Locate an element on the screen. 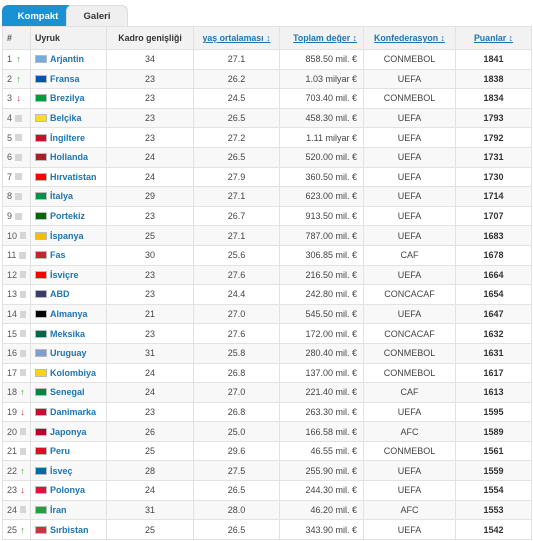  team-name-link: Senegal is located at coordinates (67, 392).